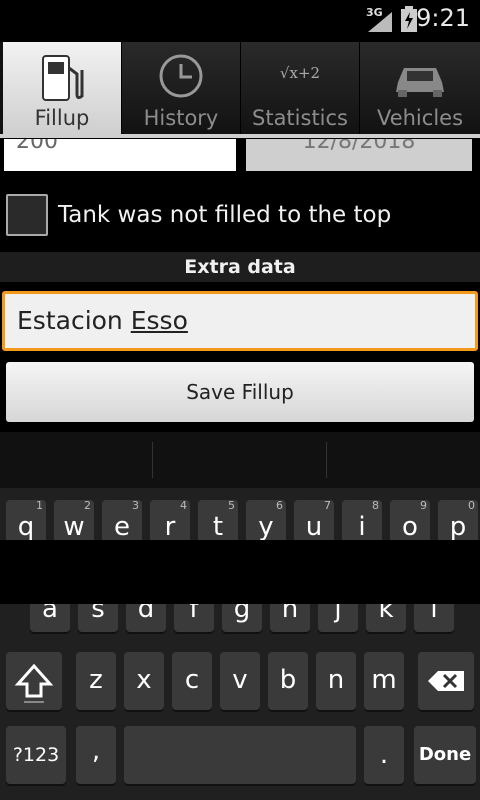 Image resolution: width=480 pixels, height=800 pixels. Describe the element at coordinates (74, 320) in the screenshot. I see `extra-data-text: Estacion` at that location.